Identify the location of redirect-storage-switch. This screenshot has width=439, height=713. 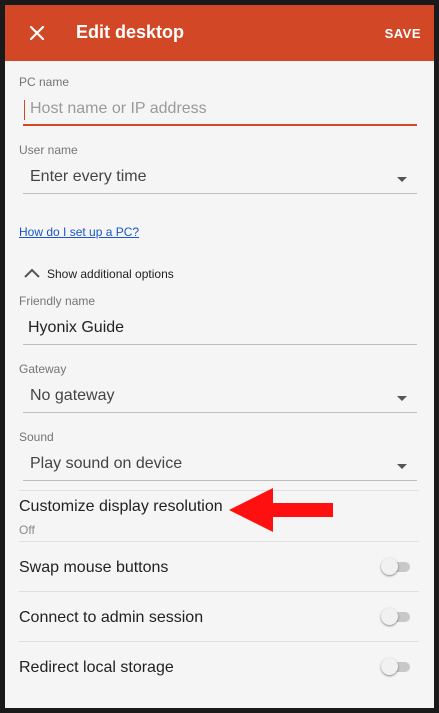
(396, 667).